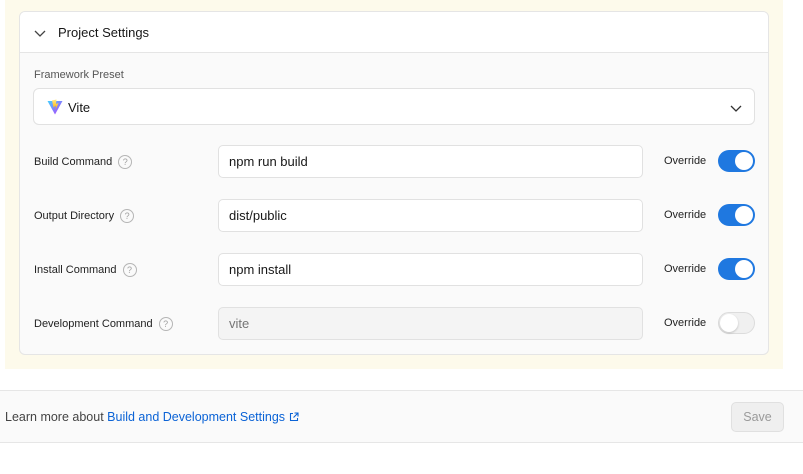 The image size is (803, 474). What do you see at coordinates (203, 417) in the screenshot?
I see `build-settings-docs-link: Build and Development Settings` at bounding box center [203, 417].